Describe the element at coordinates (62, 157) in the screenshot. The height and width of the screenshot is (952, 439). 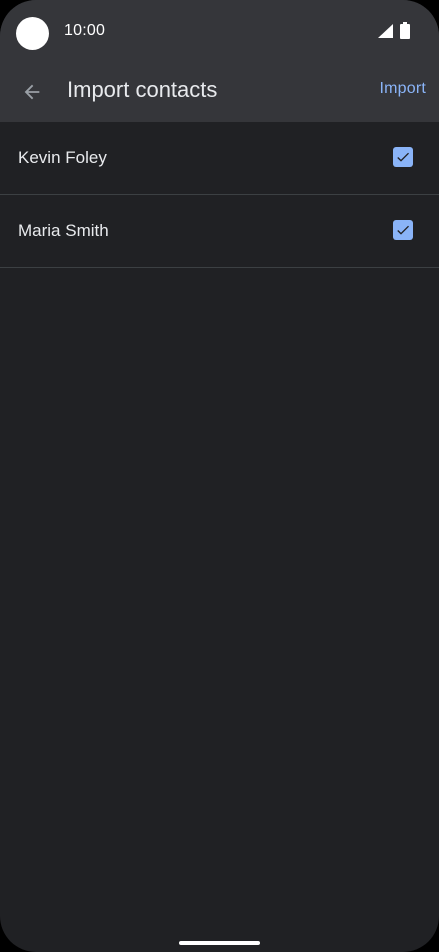
I see `contact-name: Kevin Foley` at that location.